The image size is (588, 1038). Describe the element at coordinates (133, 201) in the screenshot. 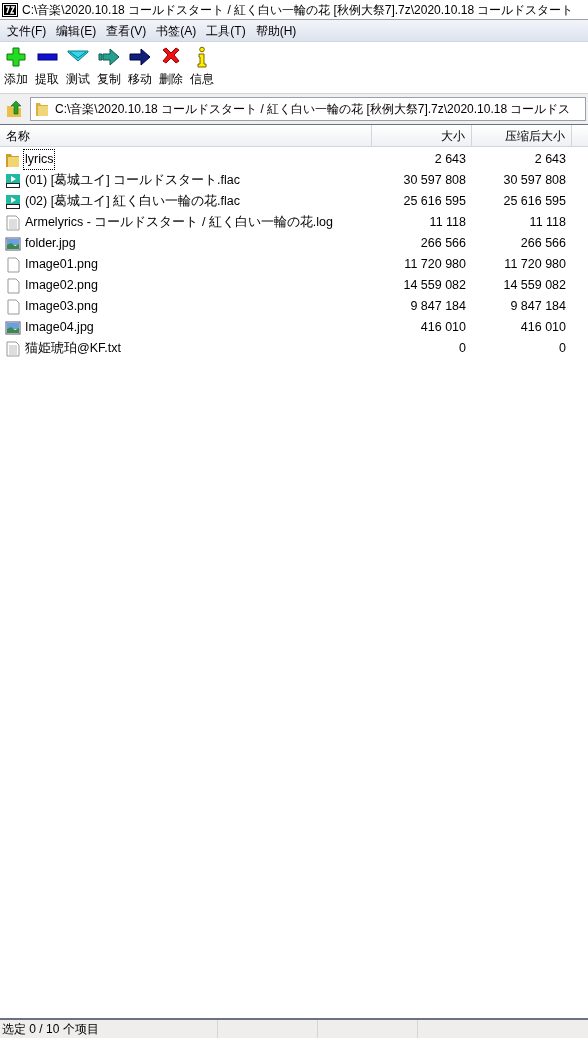

I see `file-name: (02) [葛城ユイ] 紅く白い一輪の花.flac` at that location.